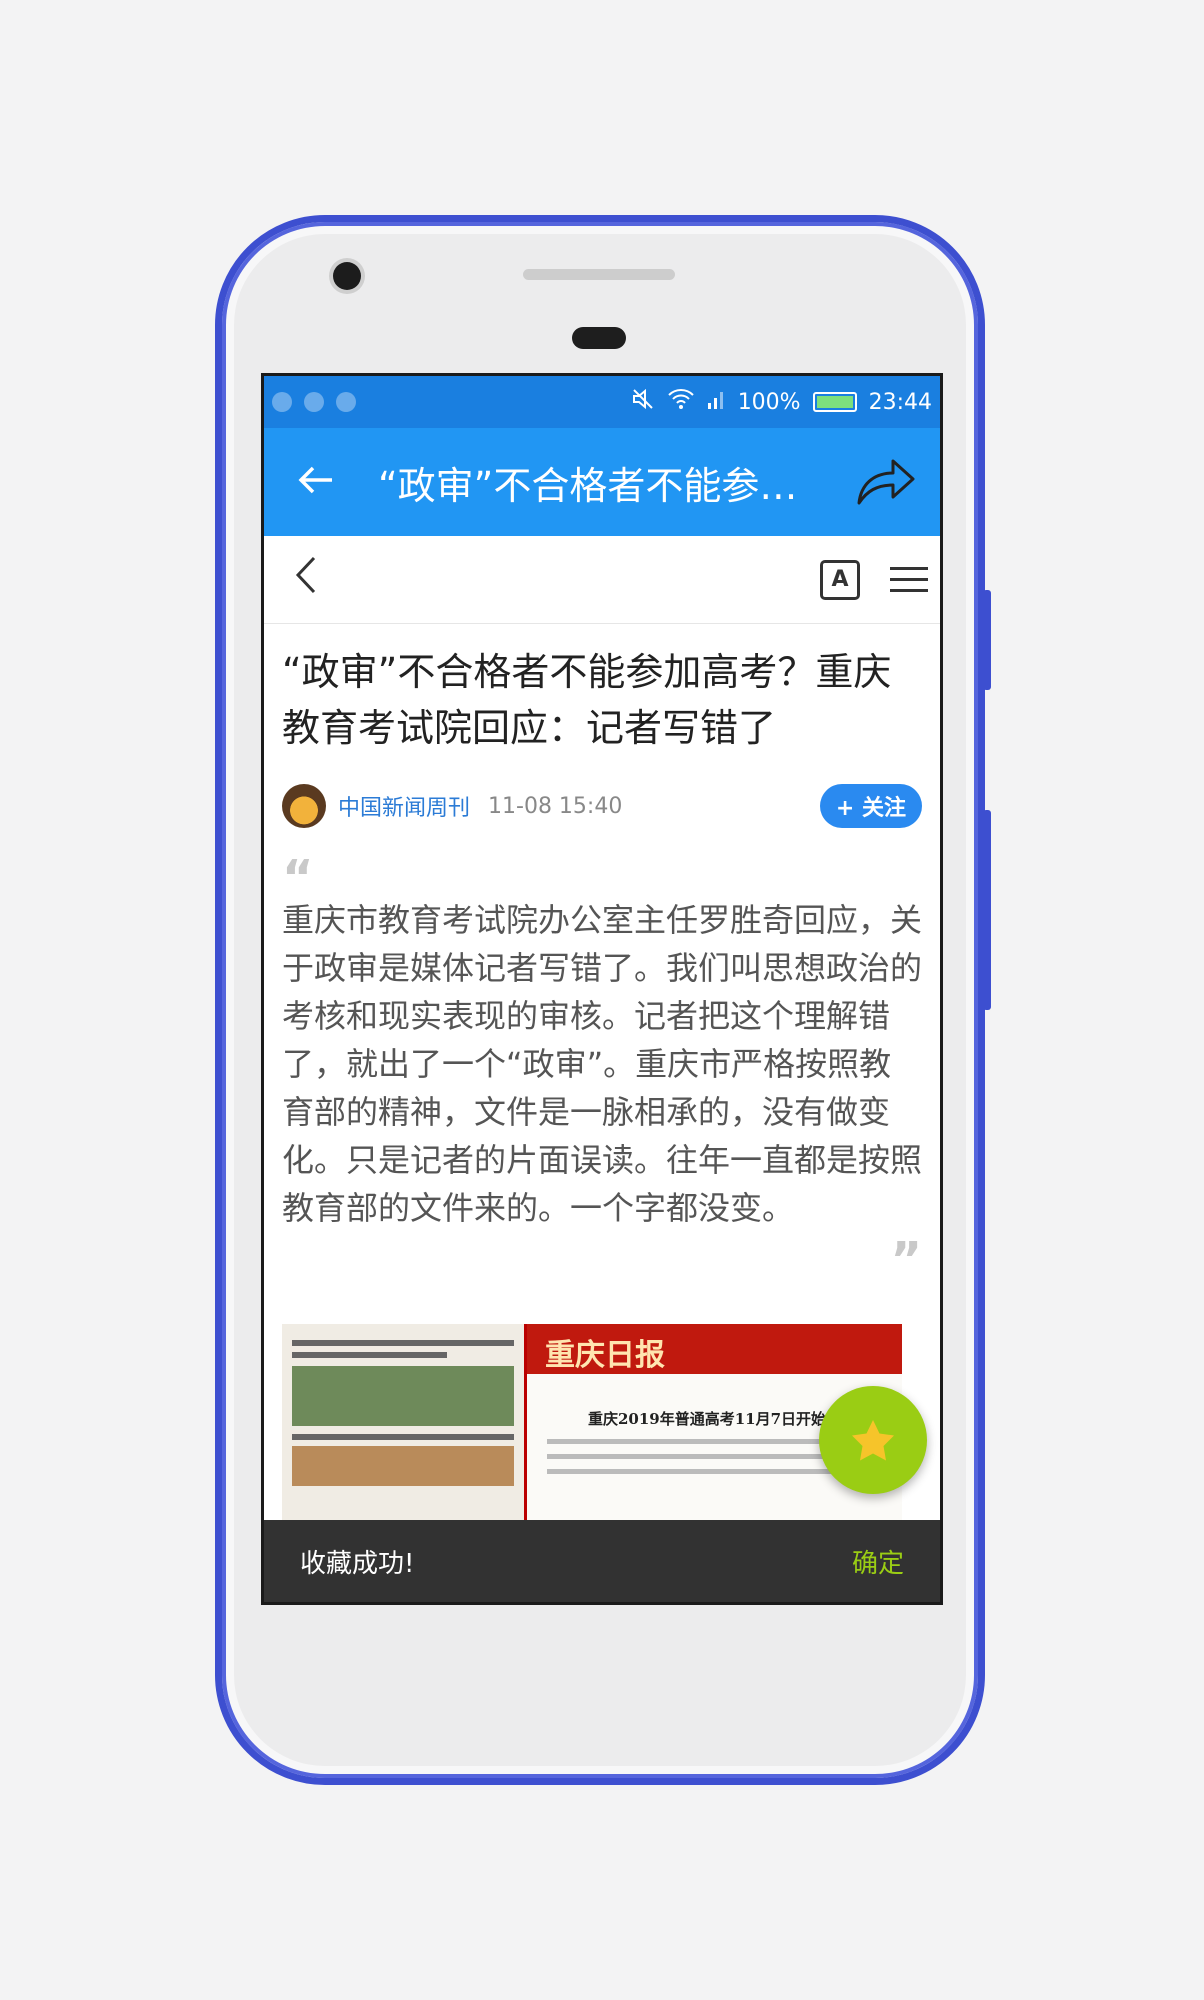 This screenshot has height=2000, width=1204. What do you see at coordinates (404, 1424) in the screenshot?
I see `newspaper-left-page` at bounding box center [404, 1424].